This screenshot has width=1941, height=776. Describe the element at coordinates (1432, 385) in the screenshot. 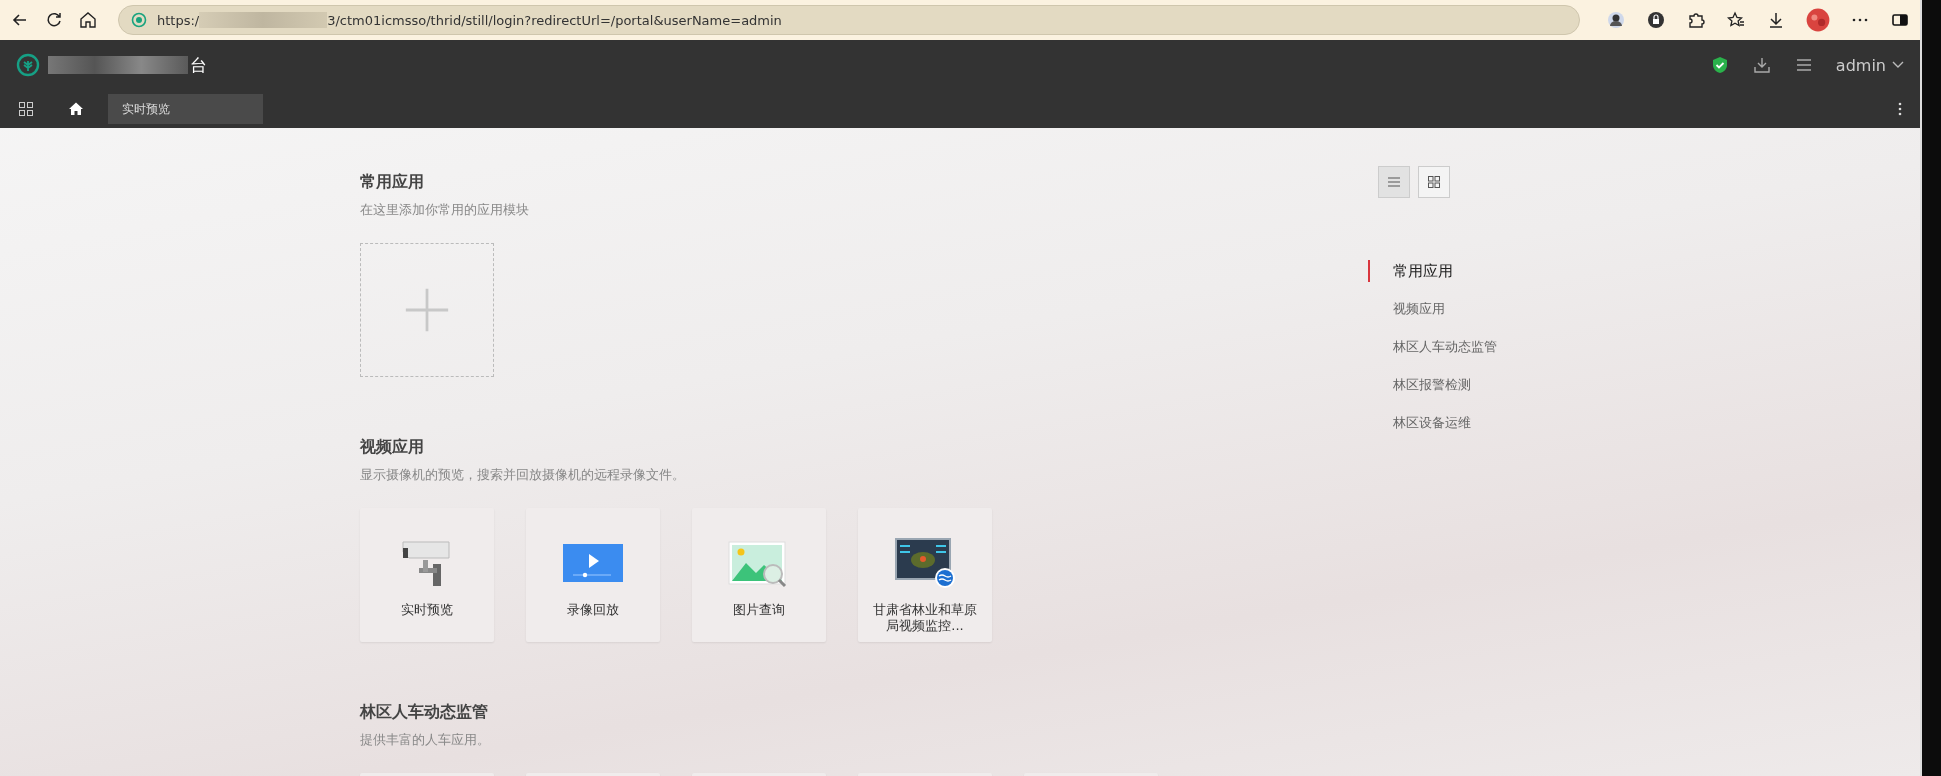

I see `anchor-link: 林区报警检测` at that location.